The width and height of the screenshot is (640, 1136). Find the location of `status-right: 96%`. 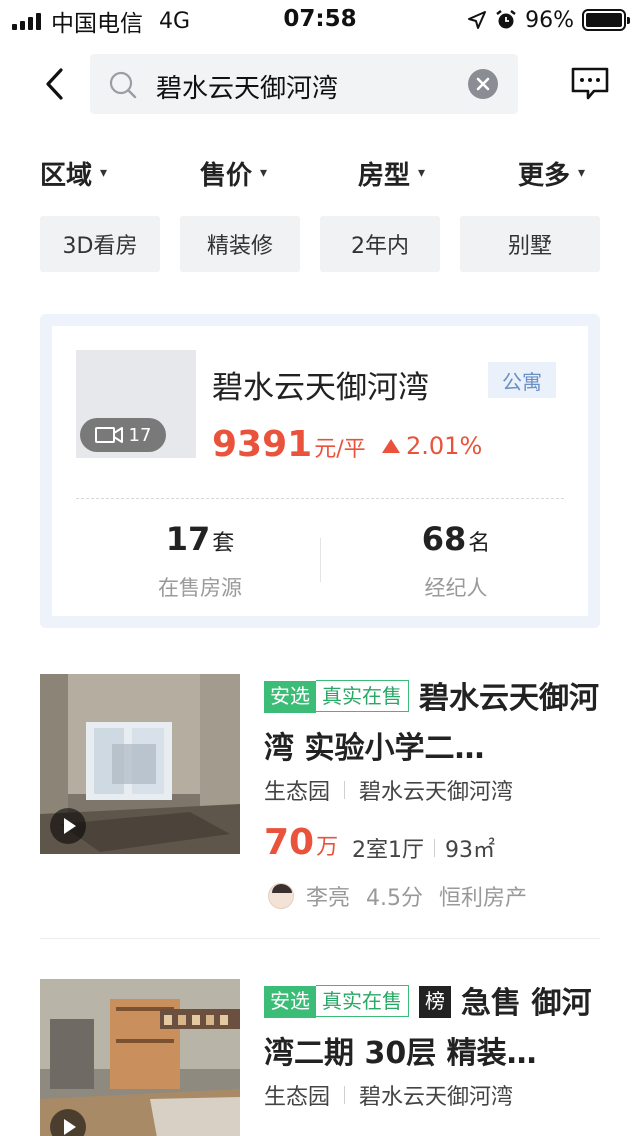

status-right: 96% is located at coordinates (548, 20).